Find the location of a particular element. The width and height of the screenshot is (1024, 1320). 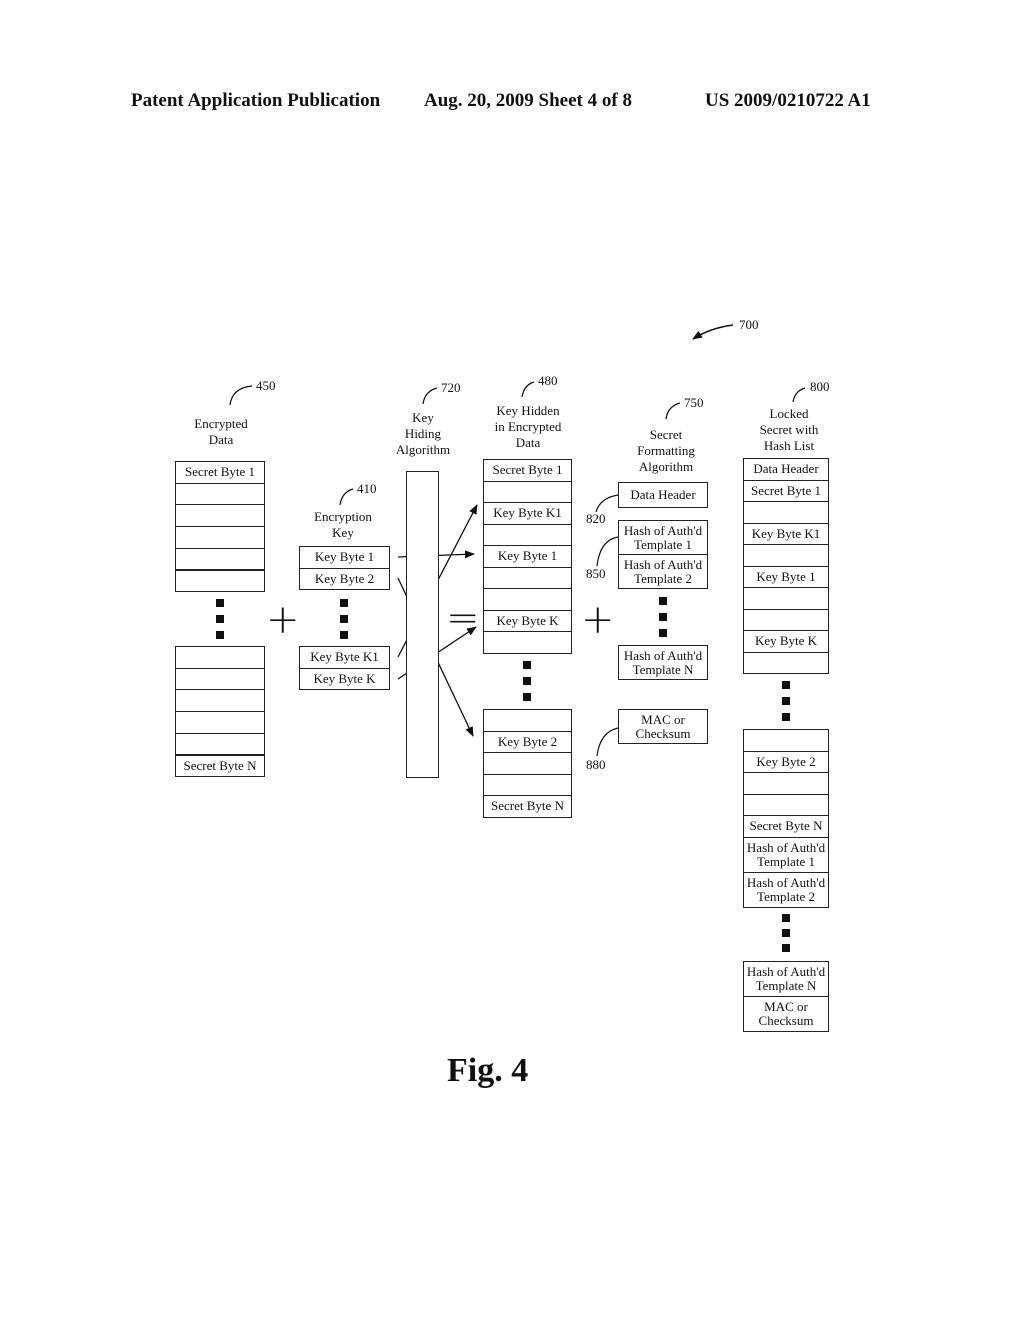

byte-cell: Hash of Auth'd Template 1 is located at coordinates (786, 854).